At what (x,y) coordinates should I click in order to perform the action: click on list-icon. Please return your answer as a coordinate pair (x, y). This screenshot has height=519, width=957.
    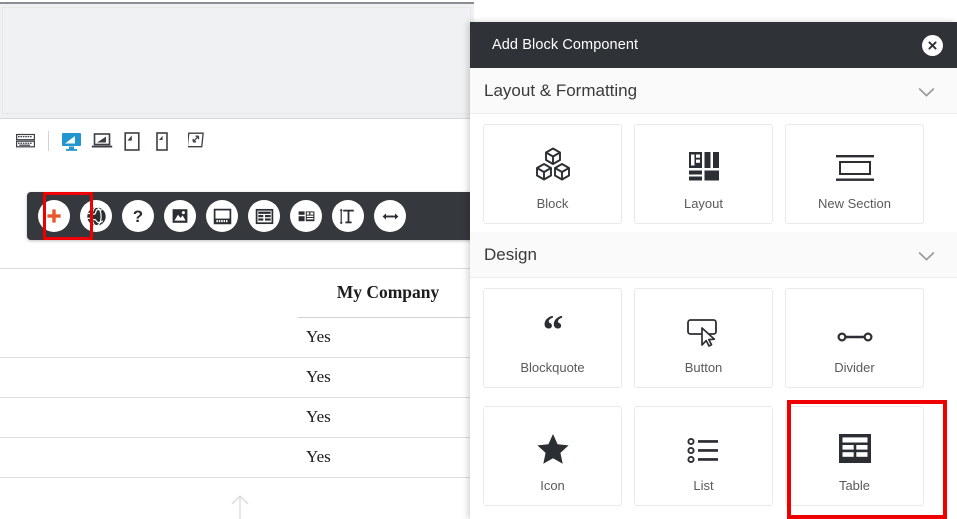
    Looking at the image, I should click on (703, 443).